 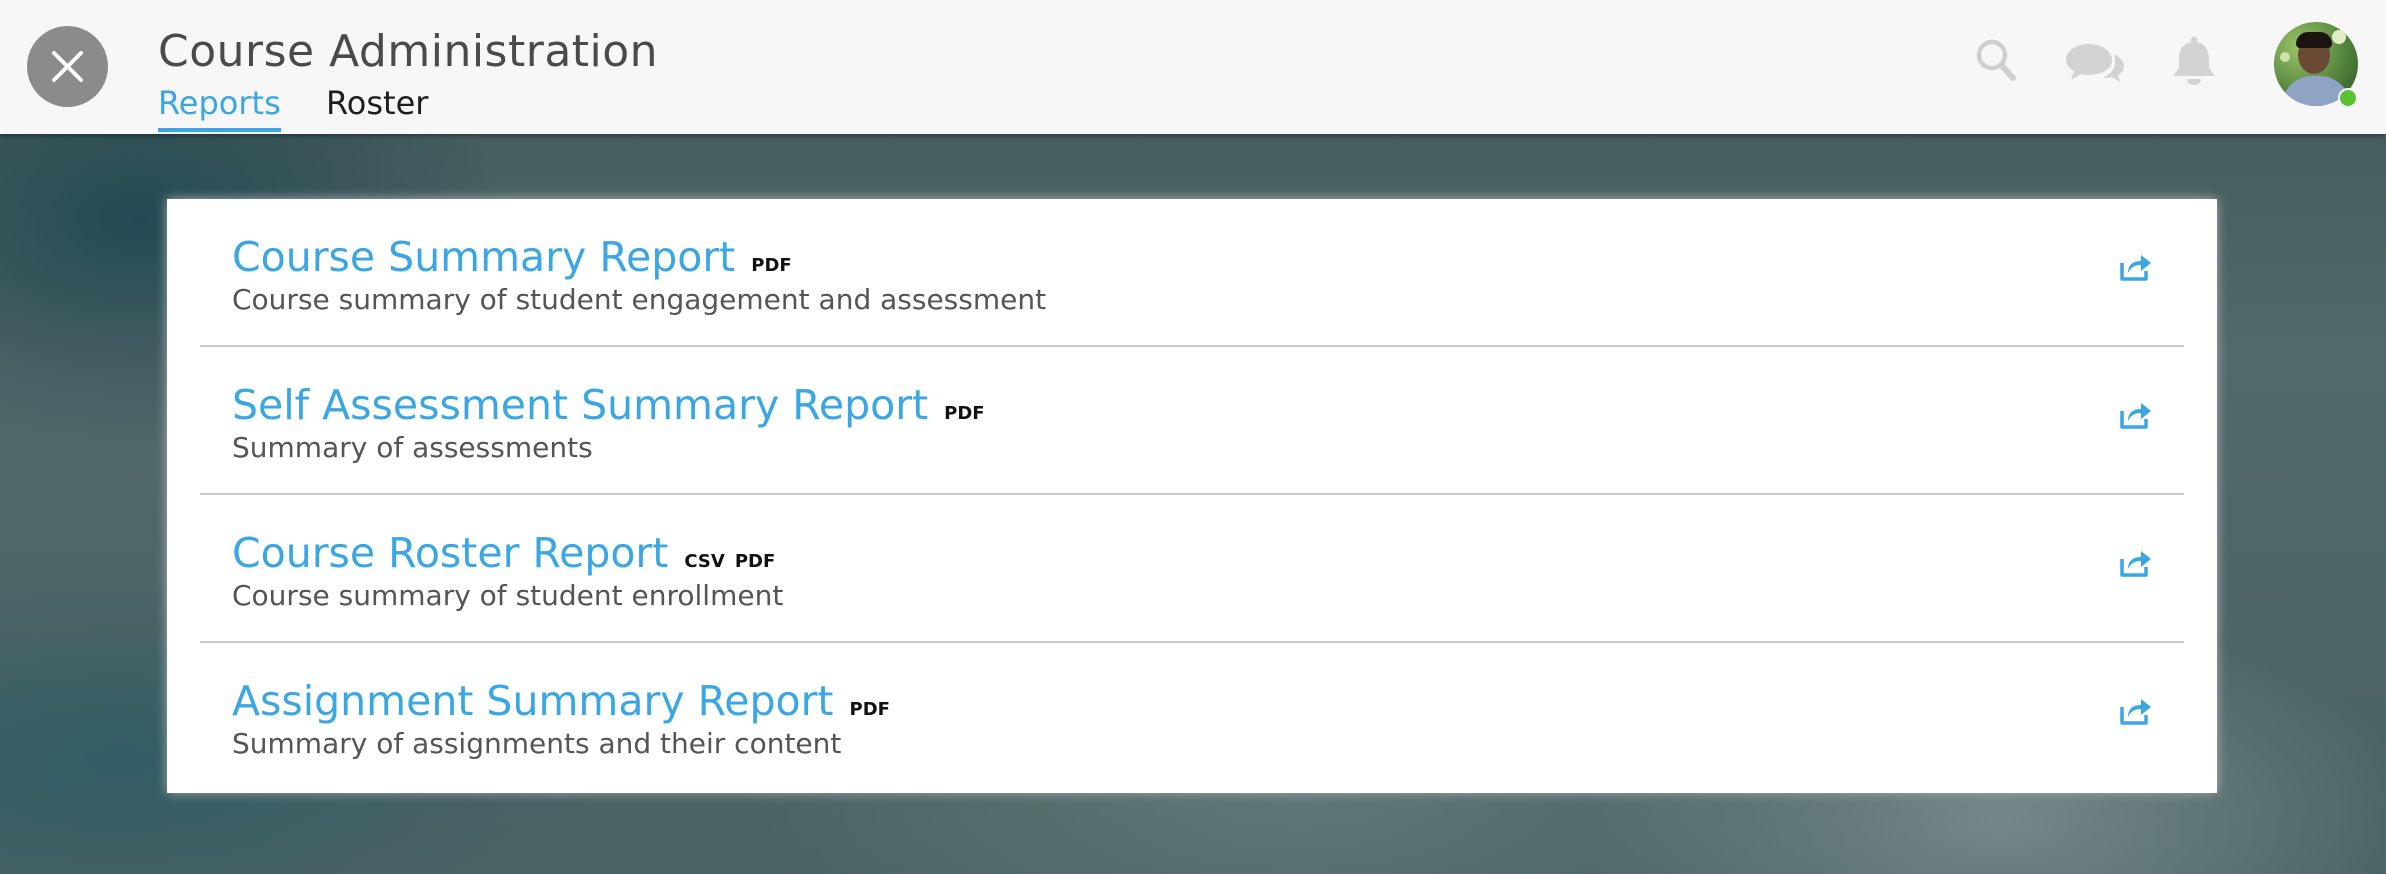 I want to click on report-description: Course summary of student enrollment, so click(x=508, y=595).